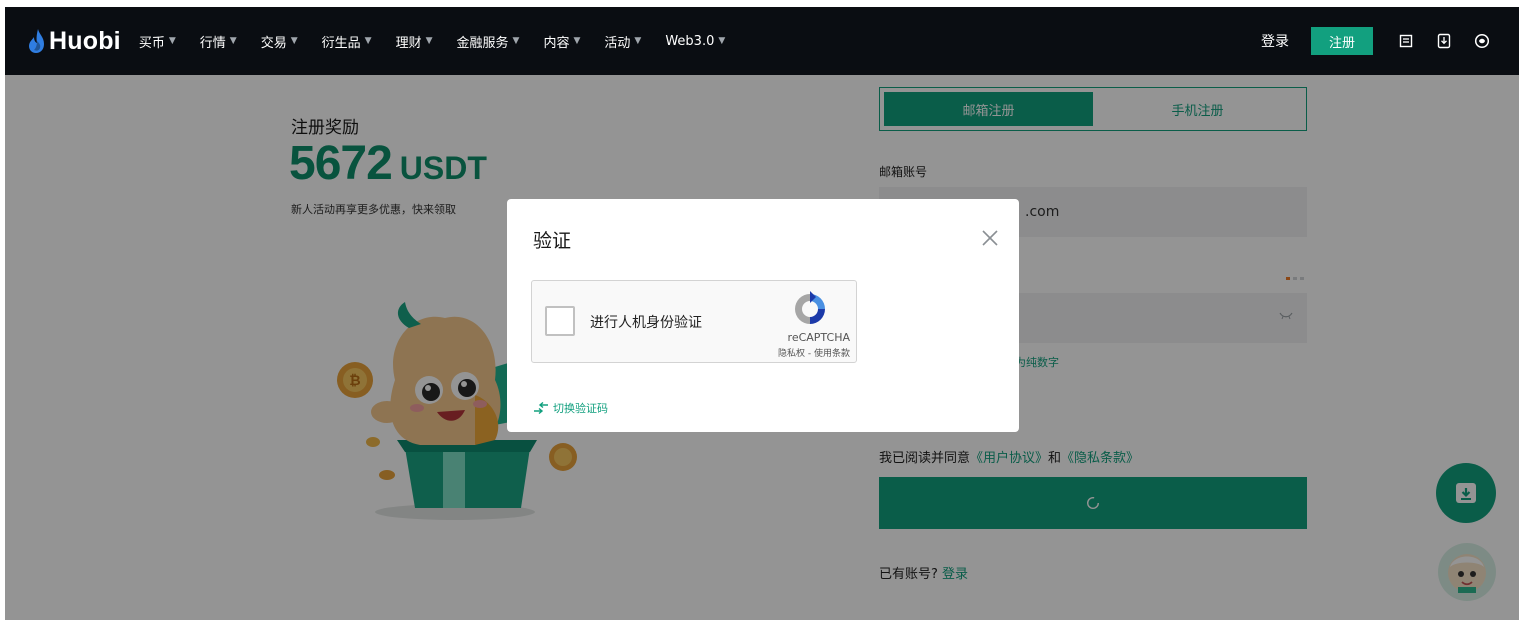 The height and width of the screenshot is (620, 1519). I want to click on switch-arrows-icon, so click(541, 408).